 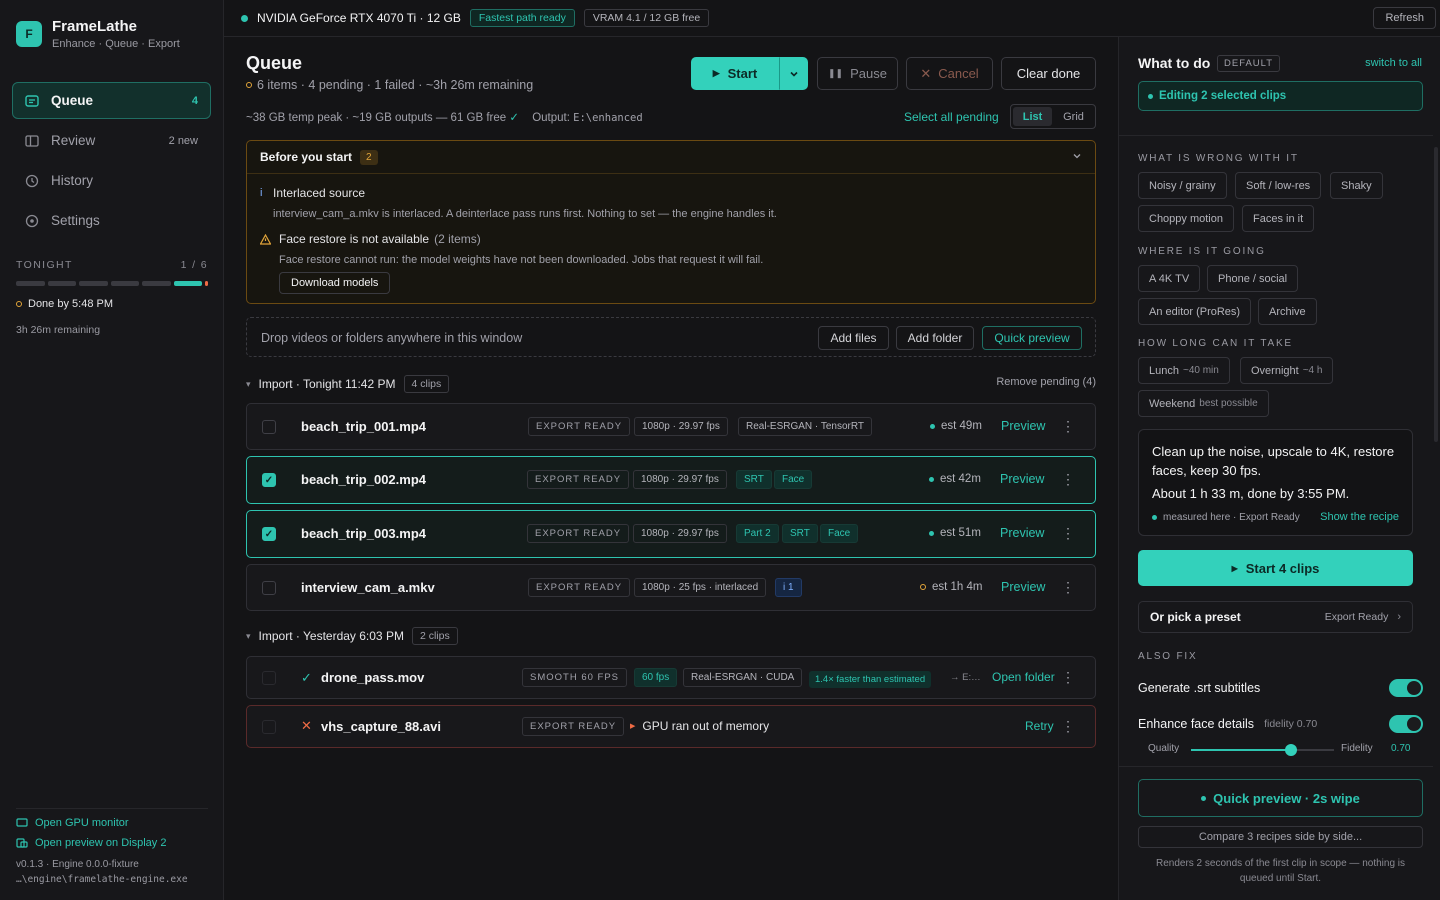 What do you see at coordinates (1032, 116) in the screenshot?
I see `view-list-button: List` at bounding box center [1032, 116].